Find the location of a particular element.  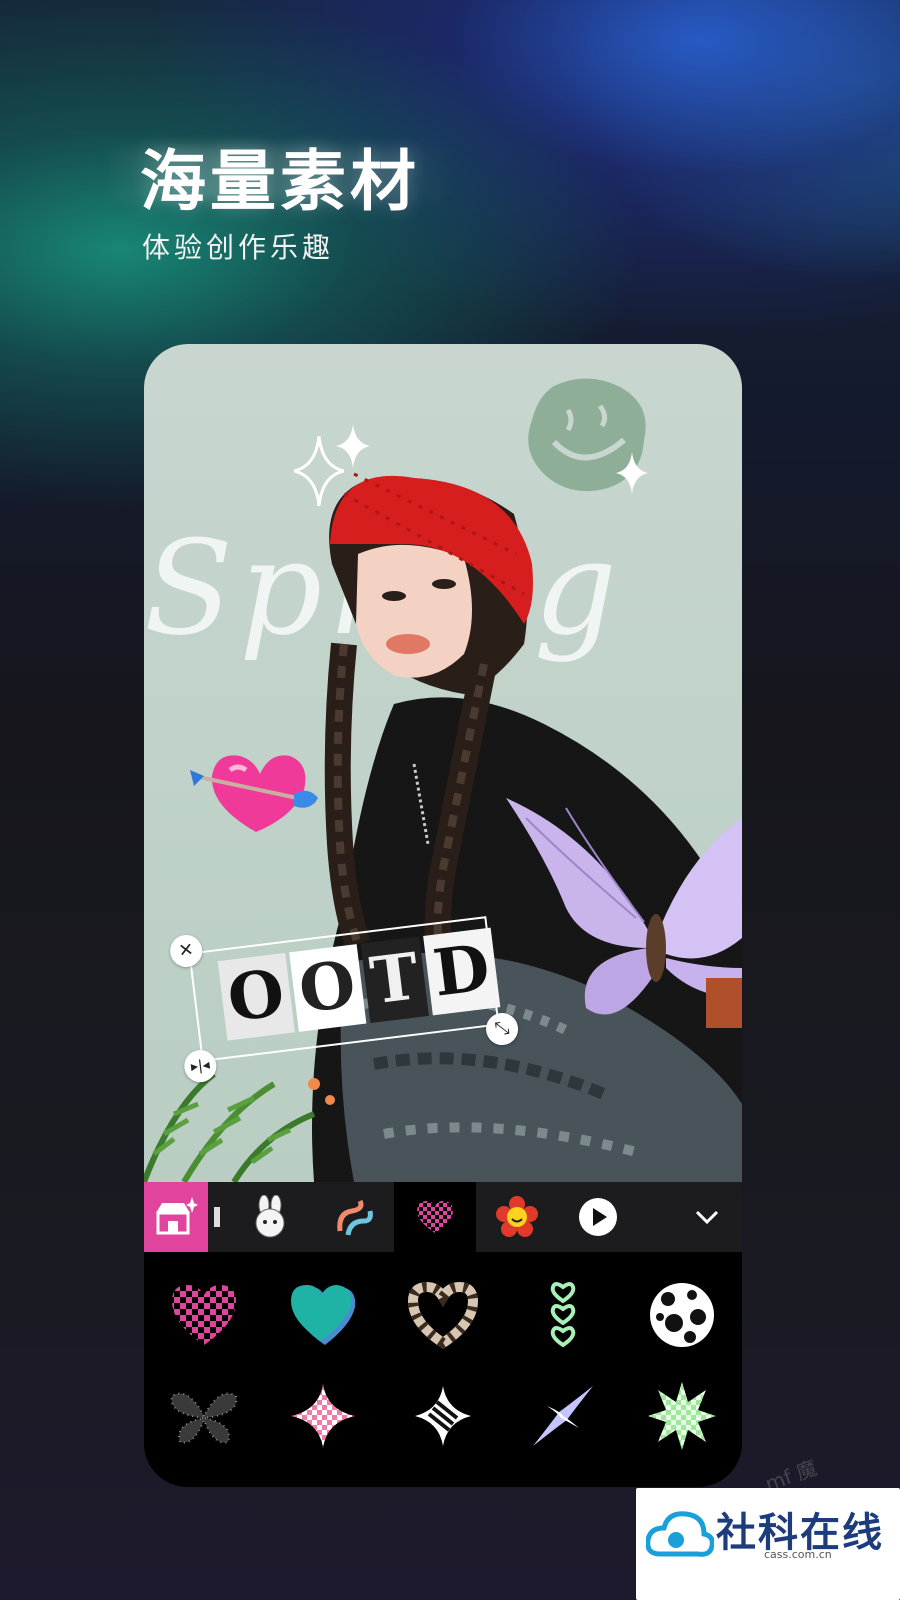

ootd-letter: T is located at coordinates (395, 980).